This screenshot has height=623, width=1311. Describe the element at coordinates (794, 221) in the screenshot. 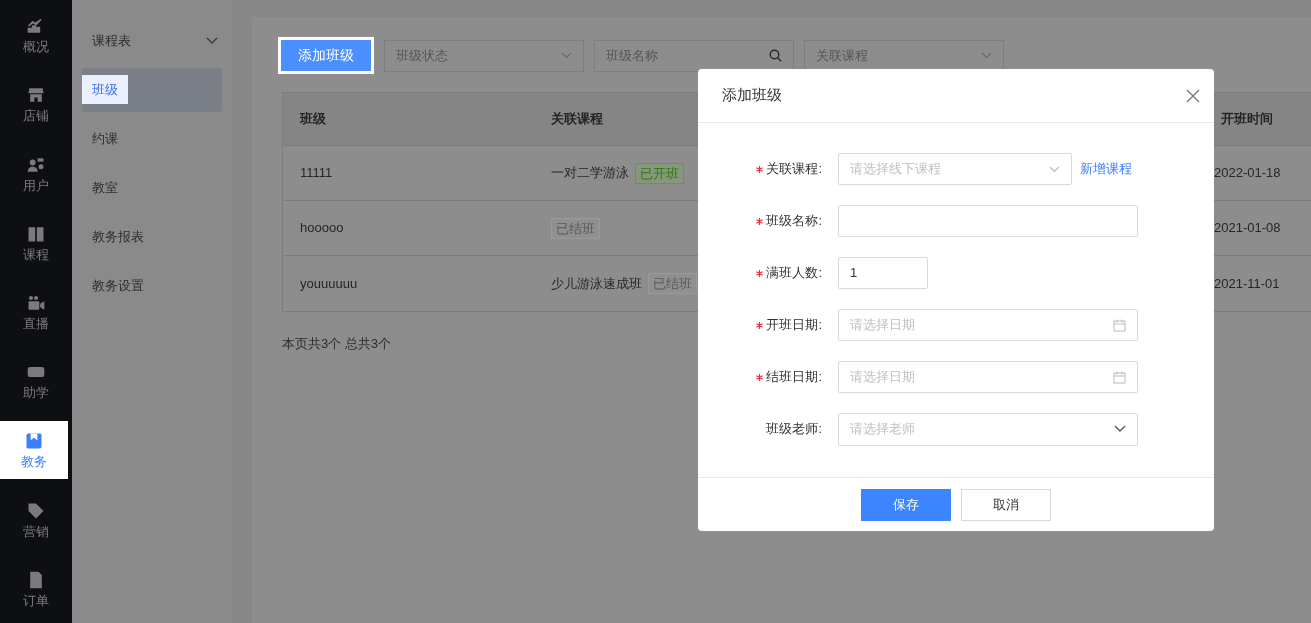

I see `field-label: 班级名称:` at that location.